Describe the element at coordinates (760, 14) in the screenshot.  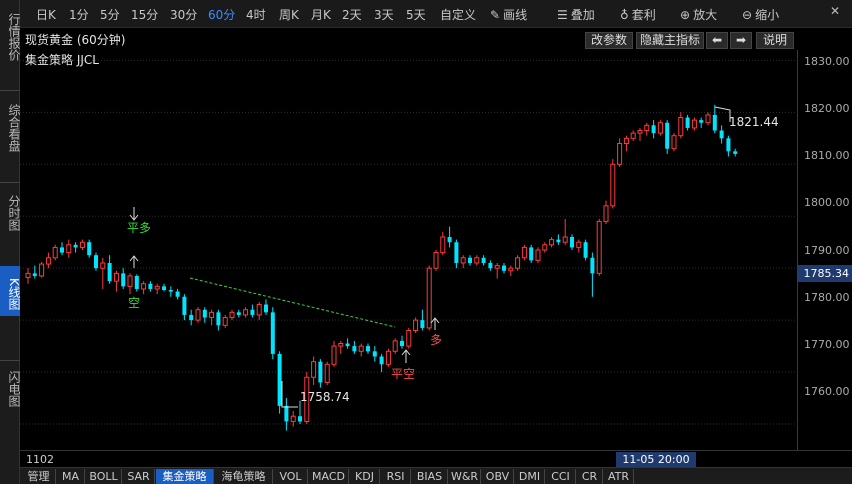
I see `zoom-out-button: ⊖ 缩小` at that location.